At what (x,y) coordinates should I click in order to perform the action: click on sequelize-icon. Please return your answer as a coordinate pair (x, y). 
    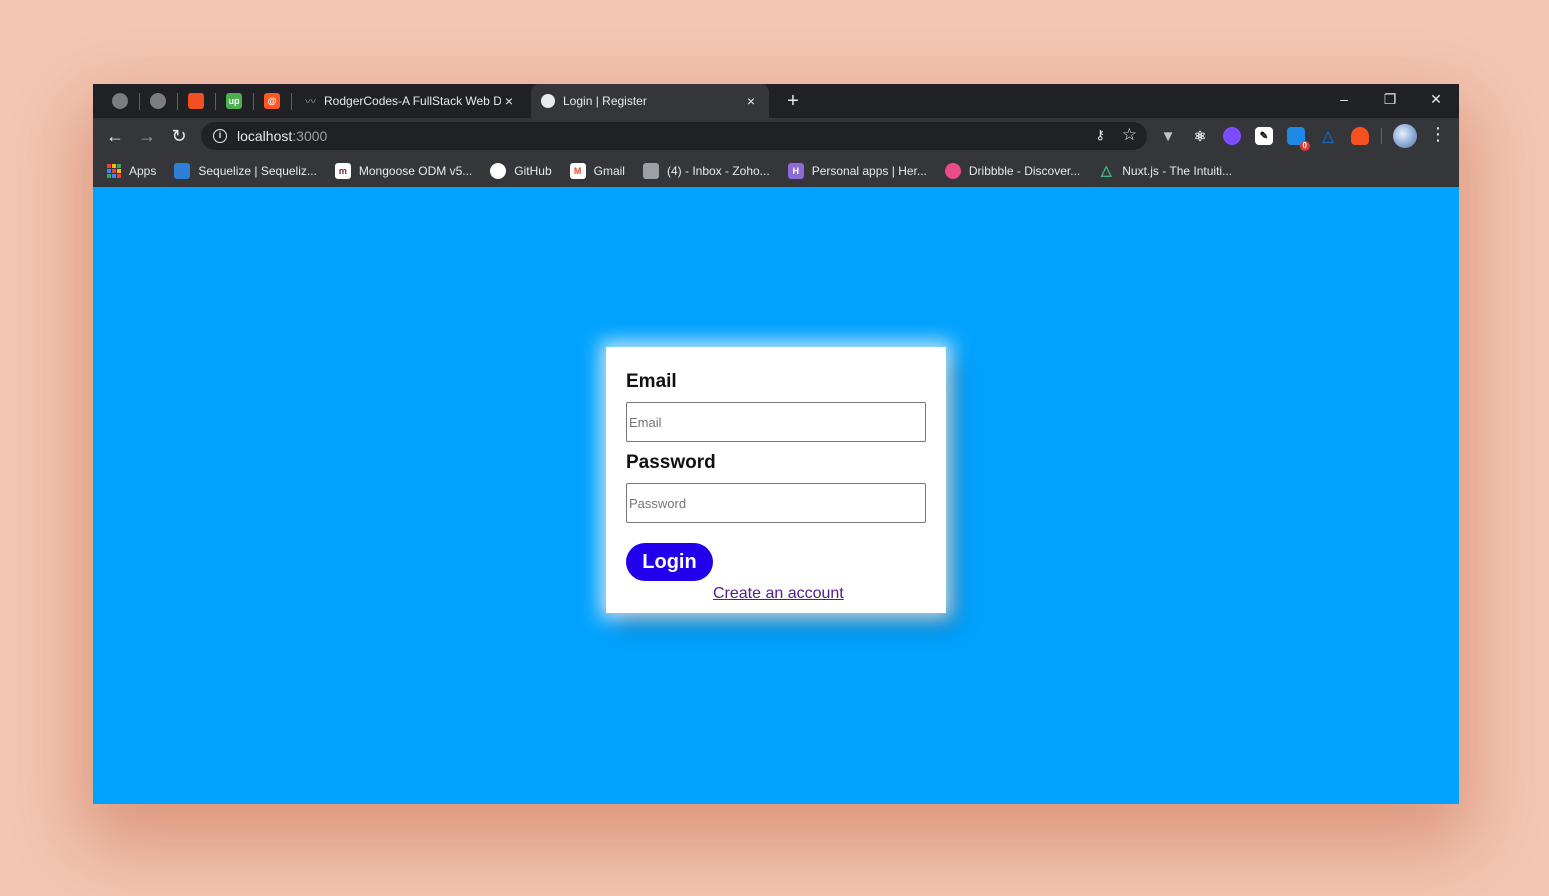
    Looking at the image, I should click on (182, 170).